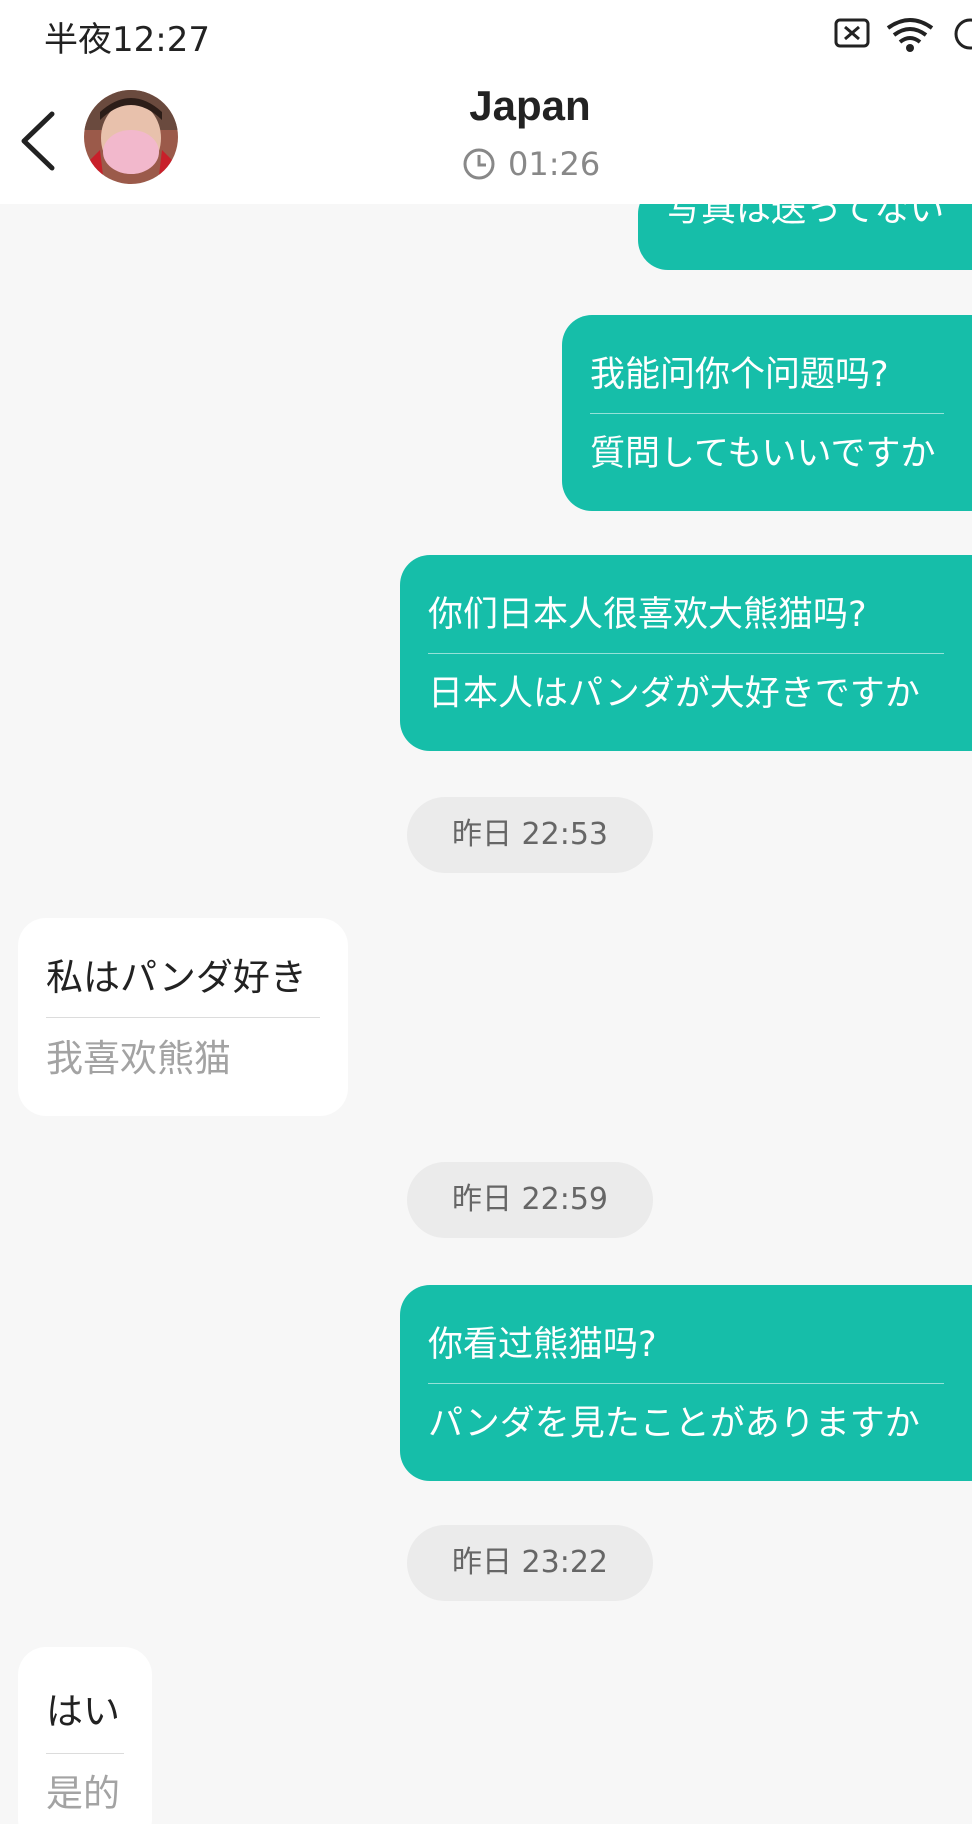 Image resolution: width=972 pixels, height=1824 pixels. What do you see at coordinates (479, 164) in the screenshot?
I see `clock-icon` at bounding box center [479, 164].